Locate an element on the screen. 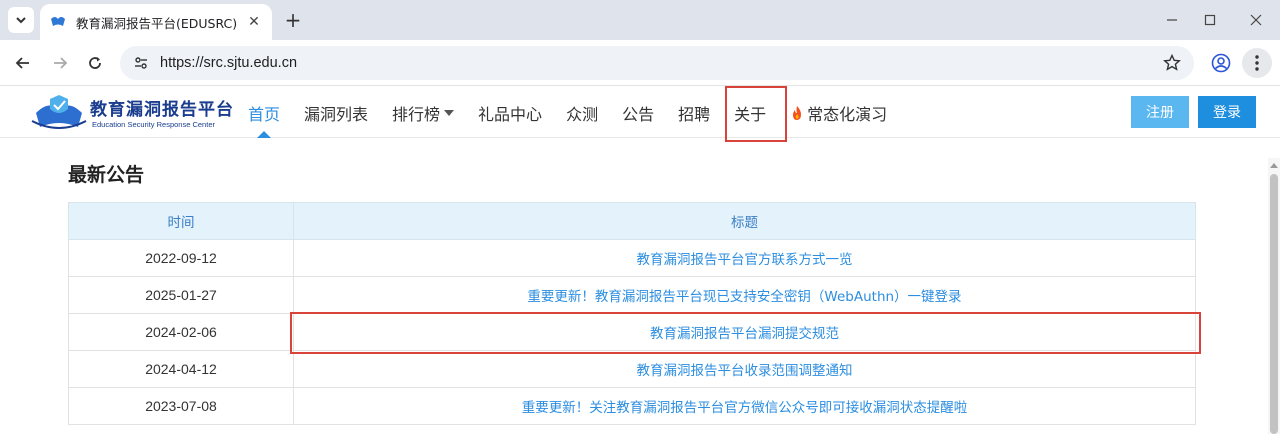  browser-tab: 教育漏洞报告平台(EDUSRC) ✕ is located at coordinates (156, 22).